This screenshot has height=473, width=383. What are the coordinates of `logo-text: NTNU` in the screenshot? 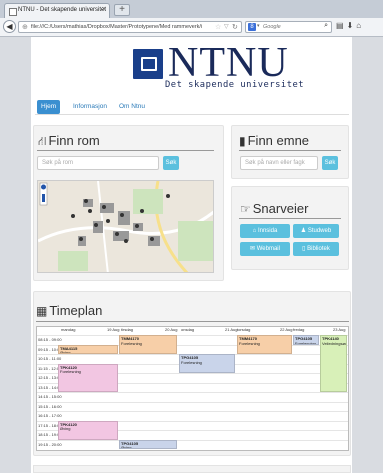 It's located at (228, 63).